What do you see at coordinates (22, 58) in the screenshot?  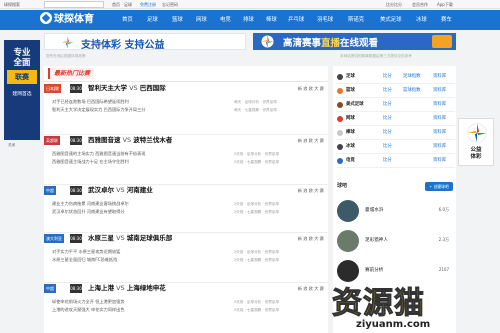 I see `ad-headline: 专业 全面` at bounding box center [22, 58].